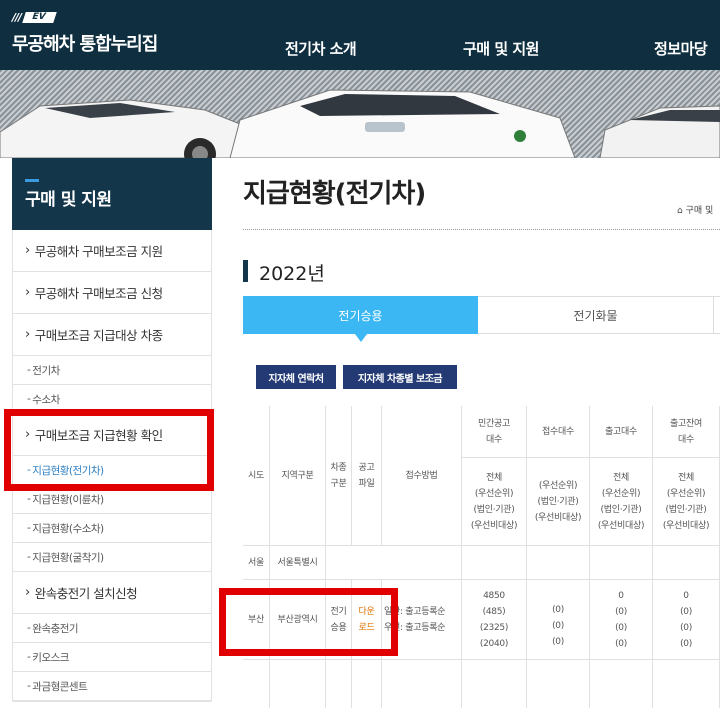 This screenshot has height=708, width=720. What do you see at coordinates (501, 48) in the screenshot?
I see `nav-purchase-support: 구매 및 지원` at bounding box center [501, 48].